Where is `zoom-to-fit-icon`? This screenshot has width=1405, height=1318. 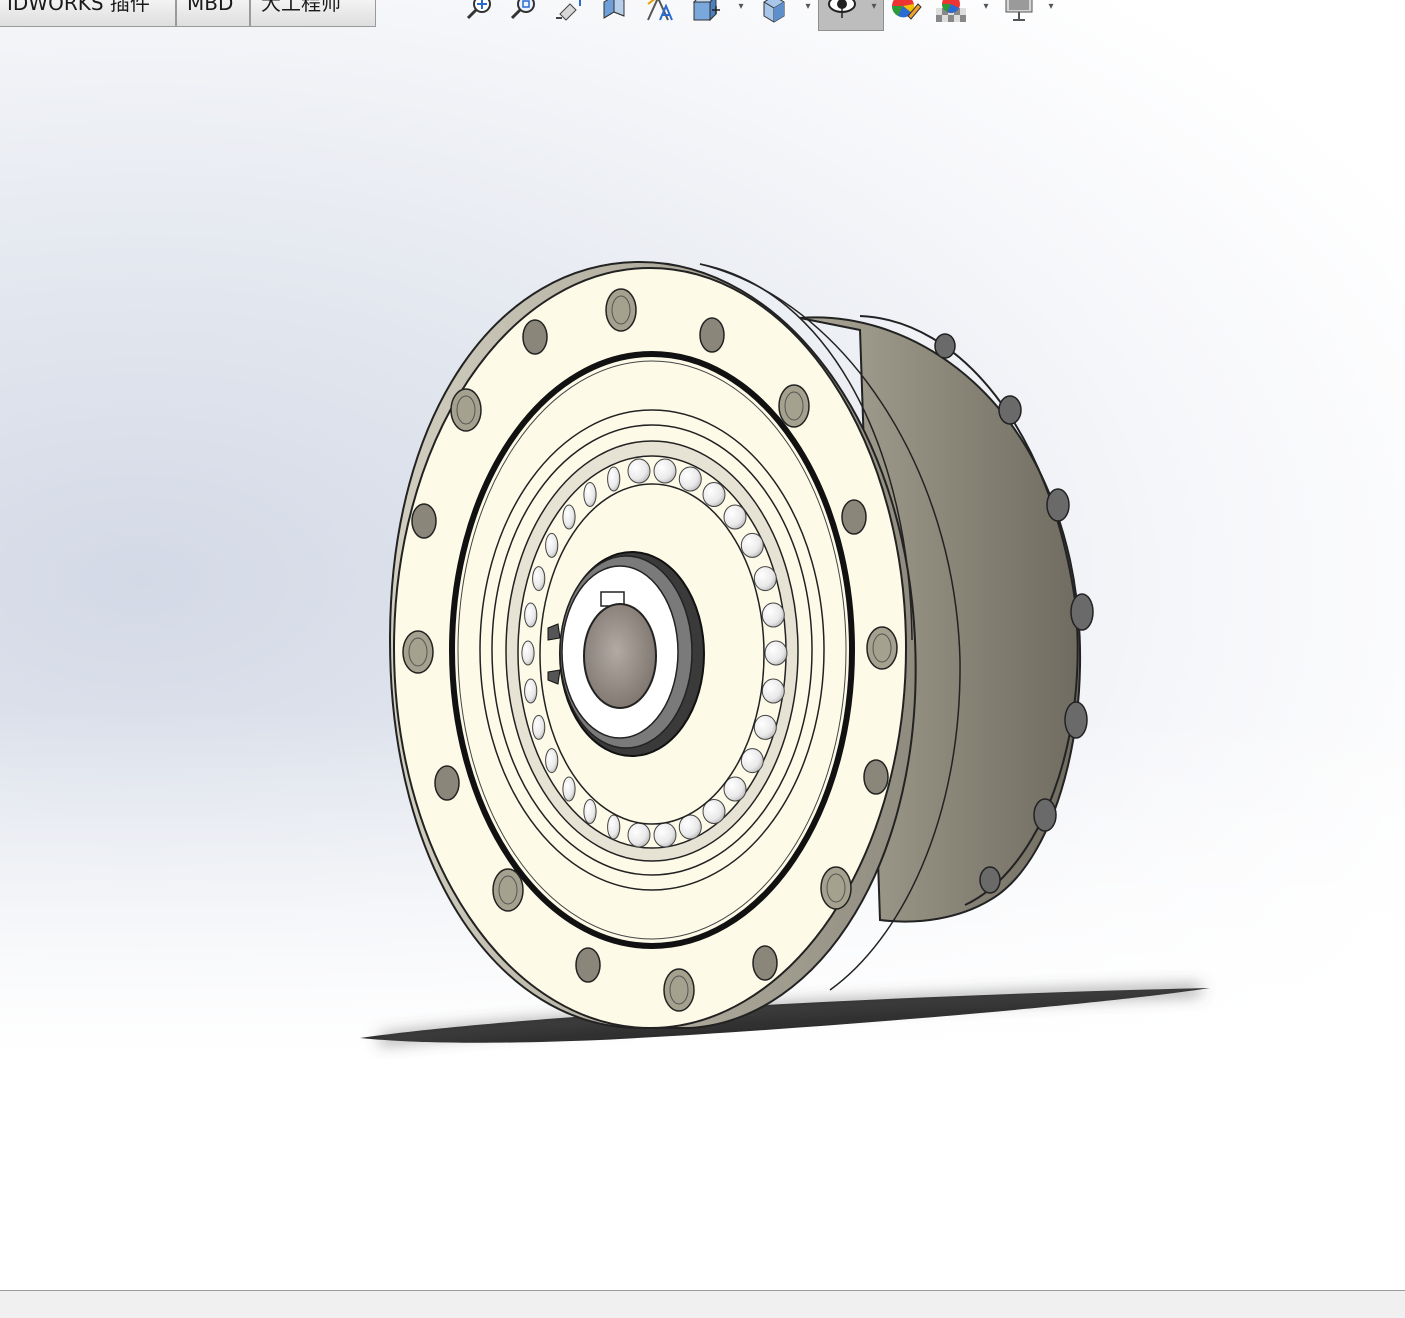 zoom-to-fit-icon is located at coordinates (479, 12).